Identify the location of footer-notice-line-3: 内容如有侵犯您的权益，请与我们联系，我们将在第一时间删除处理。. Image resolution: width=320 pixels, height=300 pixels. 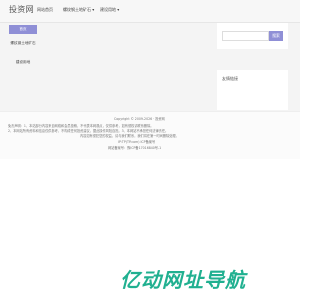
(129, 136).